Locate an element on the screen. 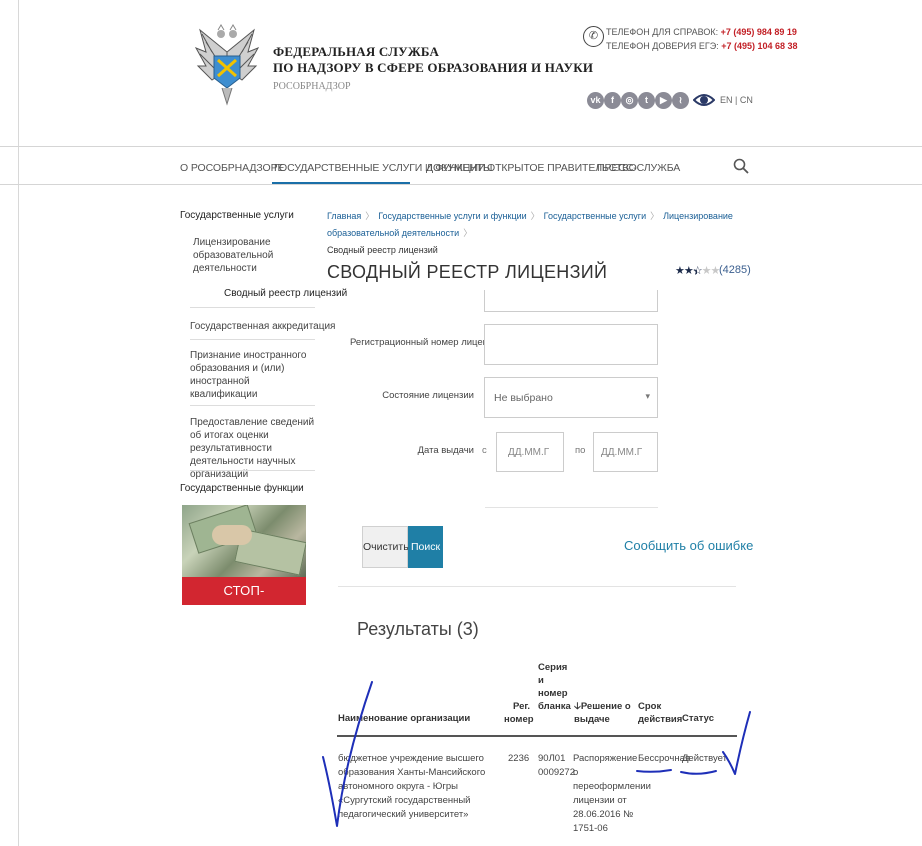 This screenshot has height=846, width=922. left-checkmark is located at coordinates (347, 754).